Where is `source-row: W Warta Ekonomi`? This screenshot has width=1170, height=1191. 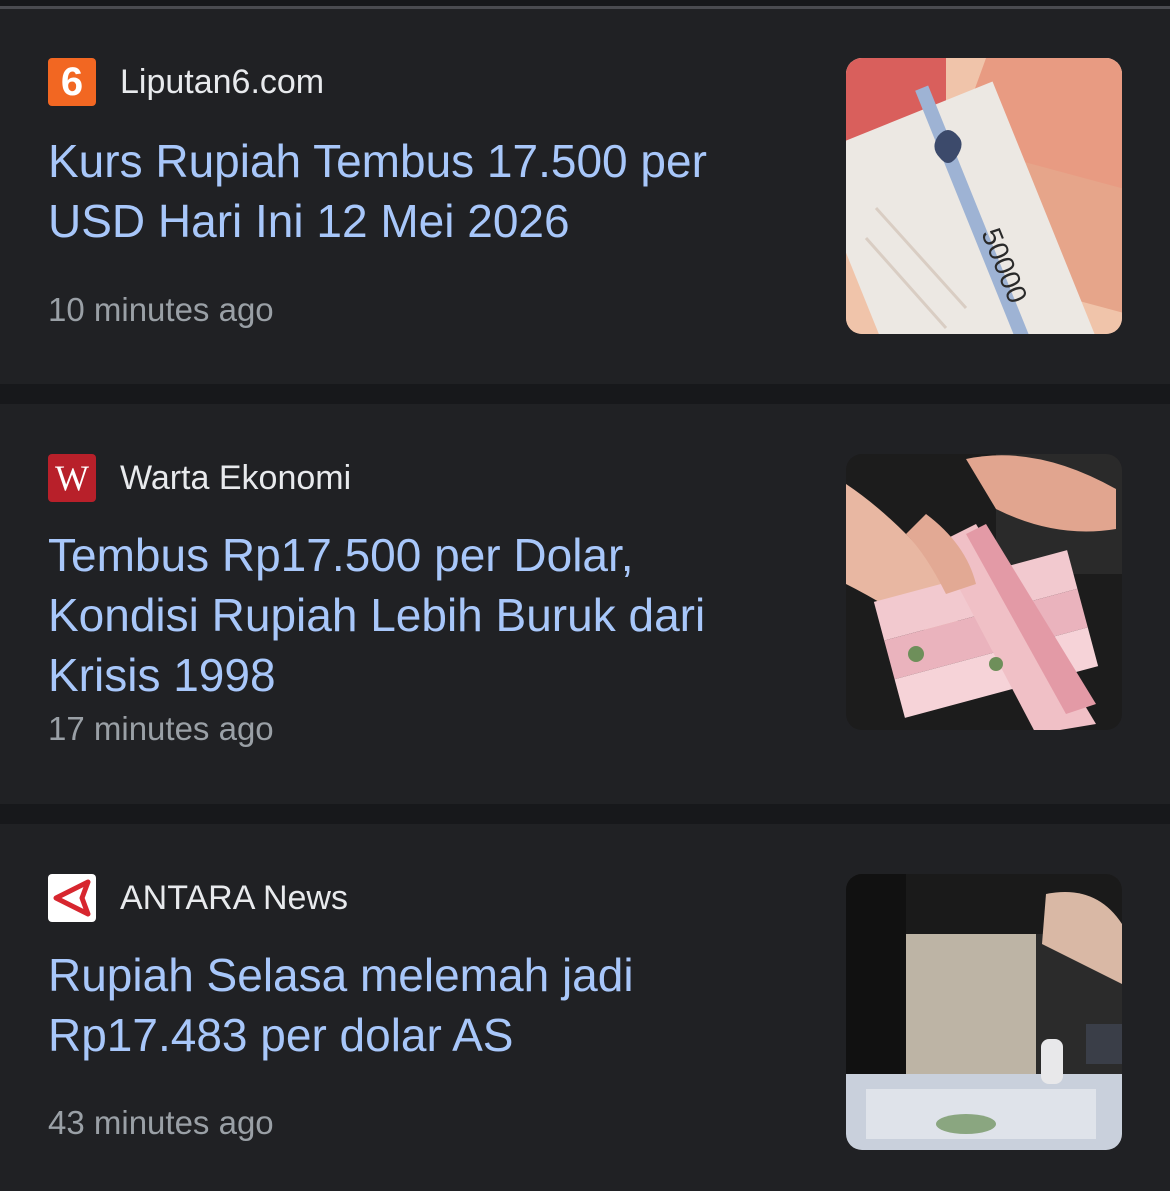
source-row: W Warta Ekonomi is located at coordinates (199, 478).